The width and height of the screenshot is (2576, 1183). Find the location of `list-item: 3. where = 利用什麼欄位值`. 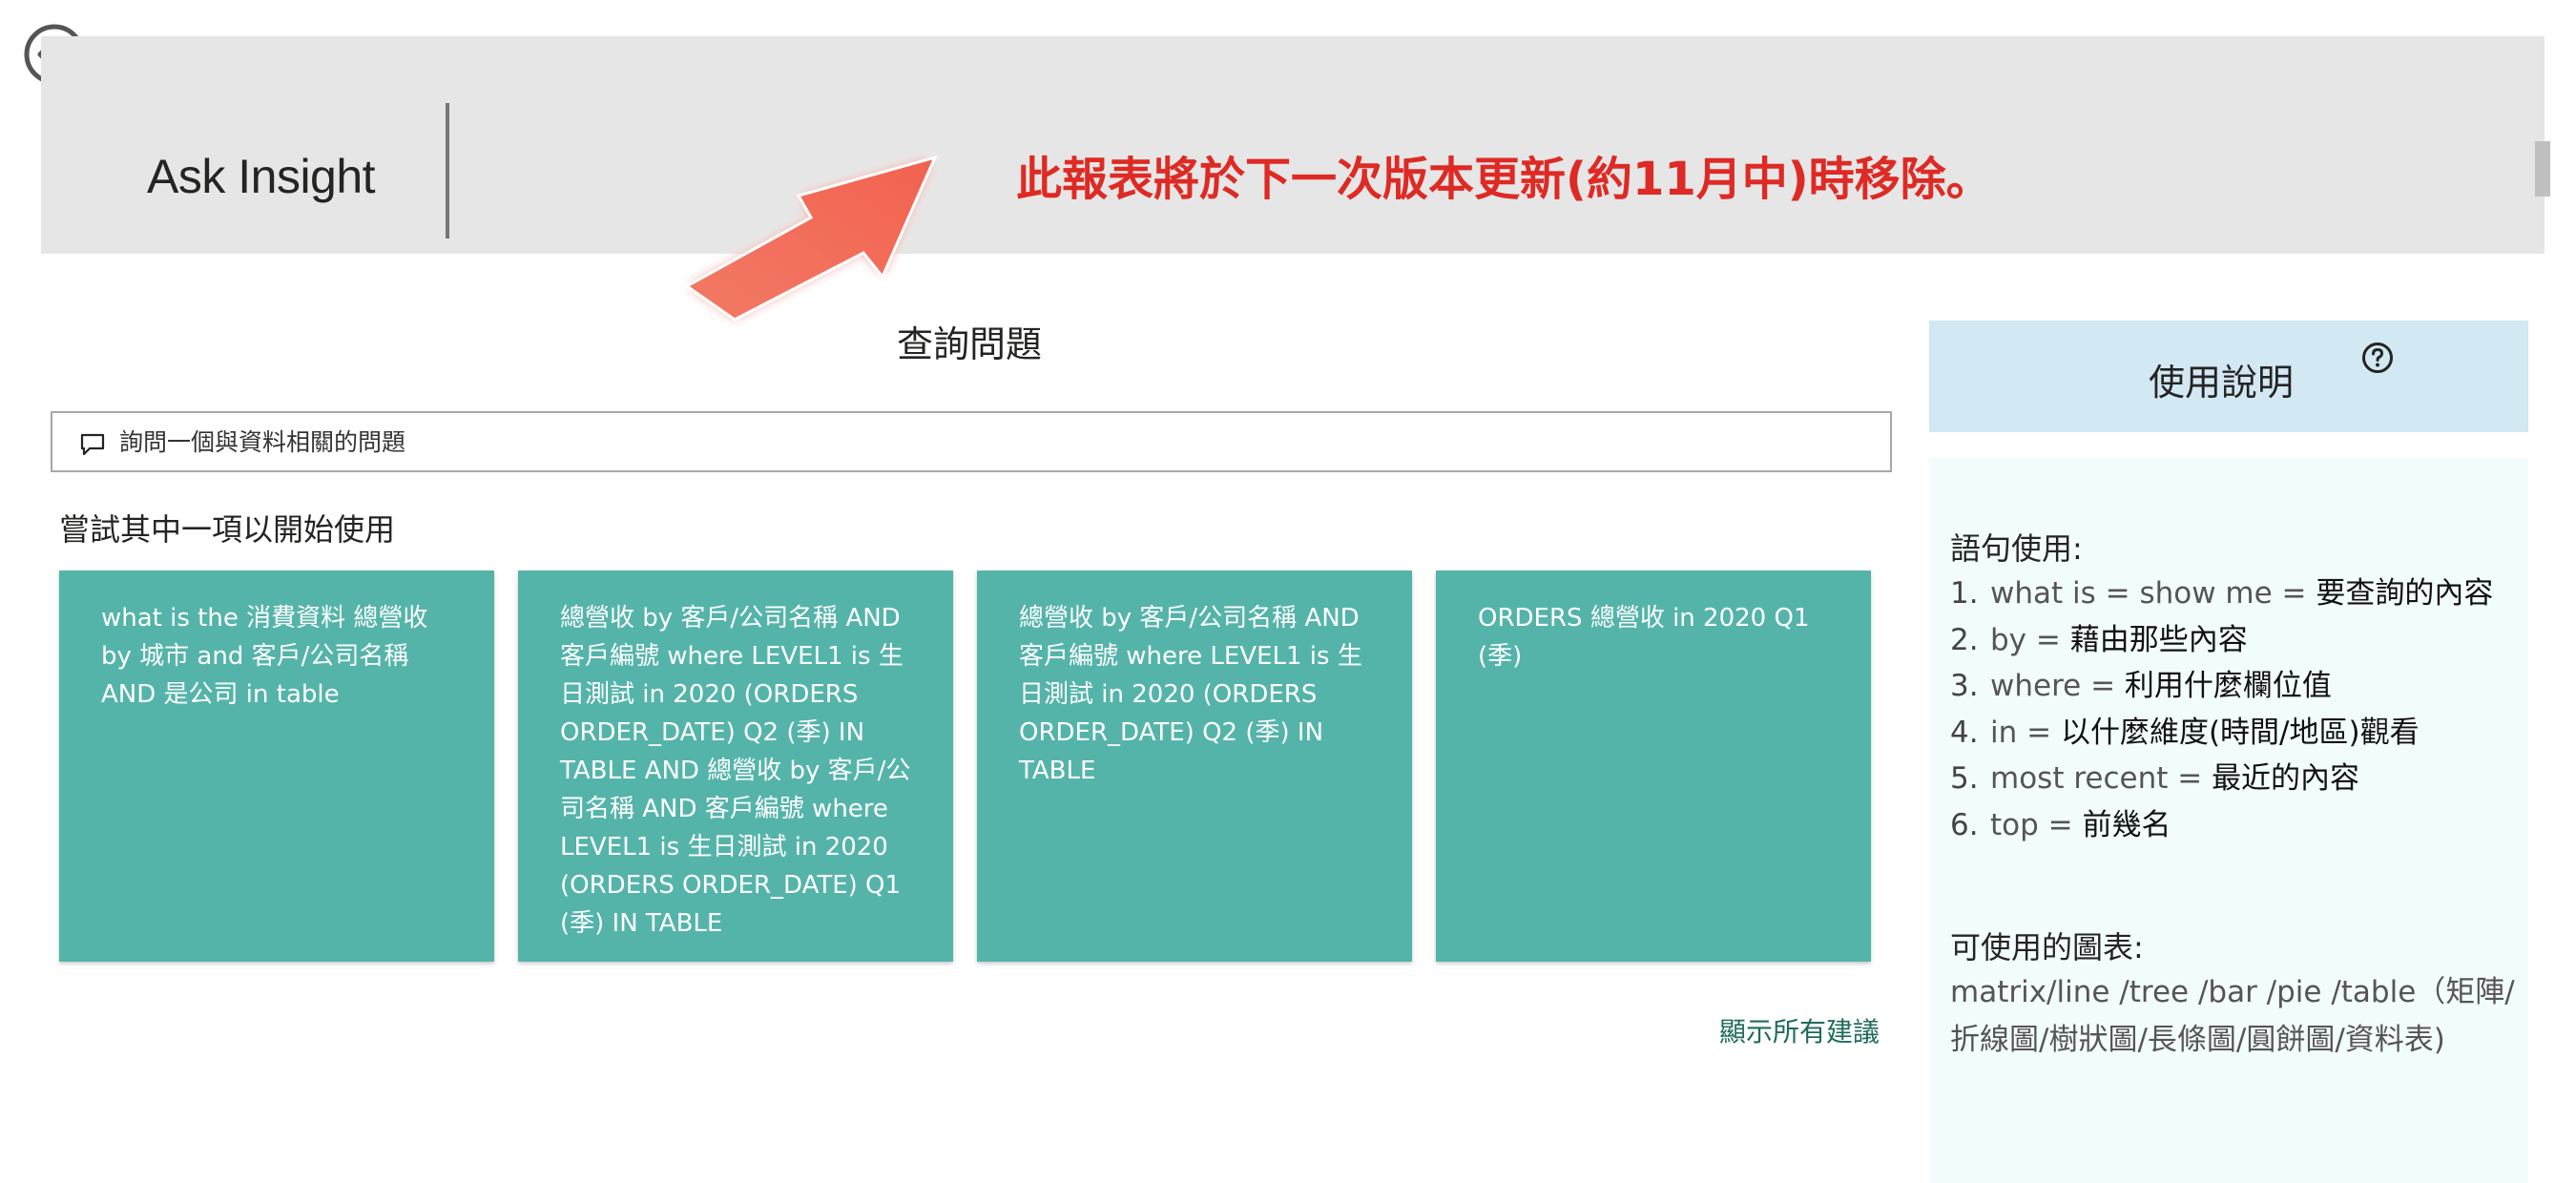

list-item: 3. where = 利用什麼欄位值 is located at coordinates (2141, 686).